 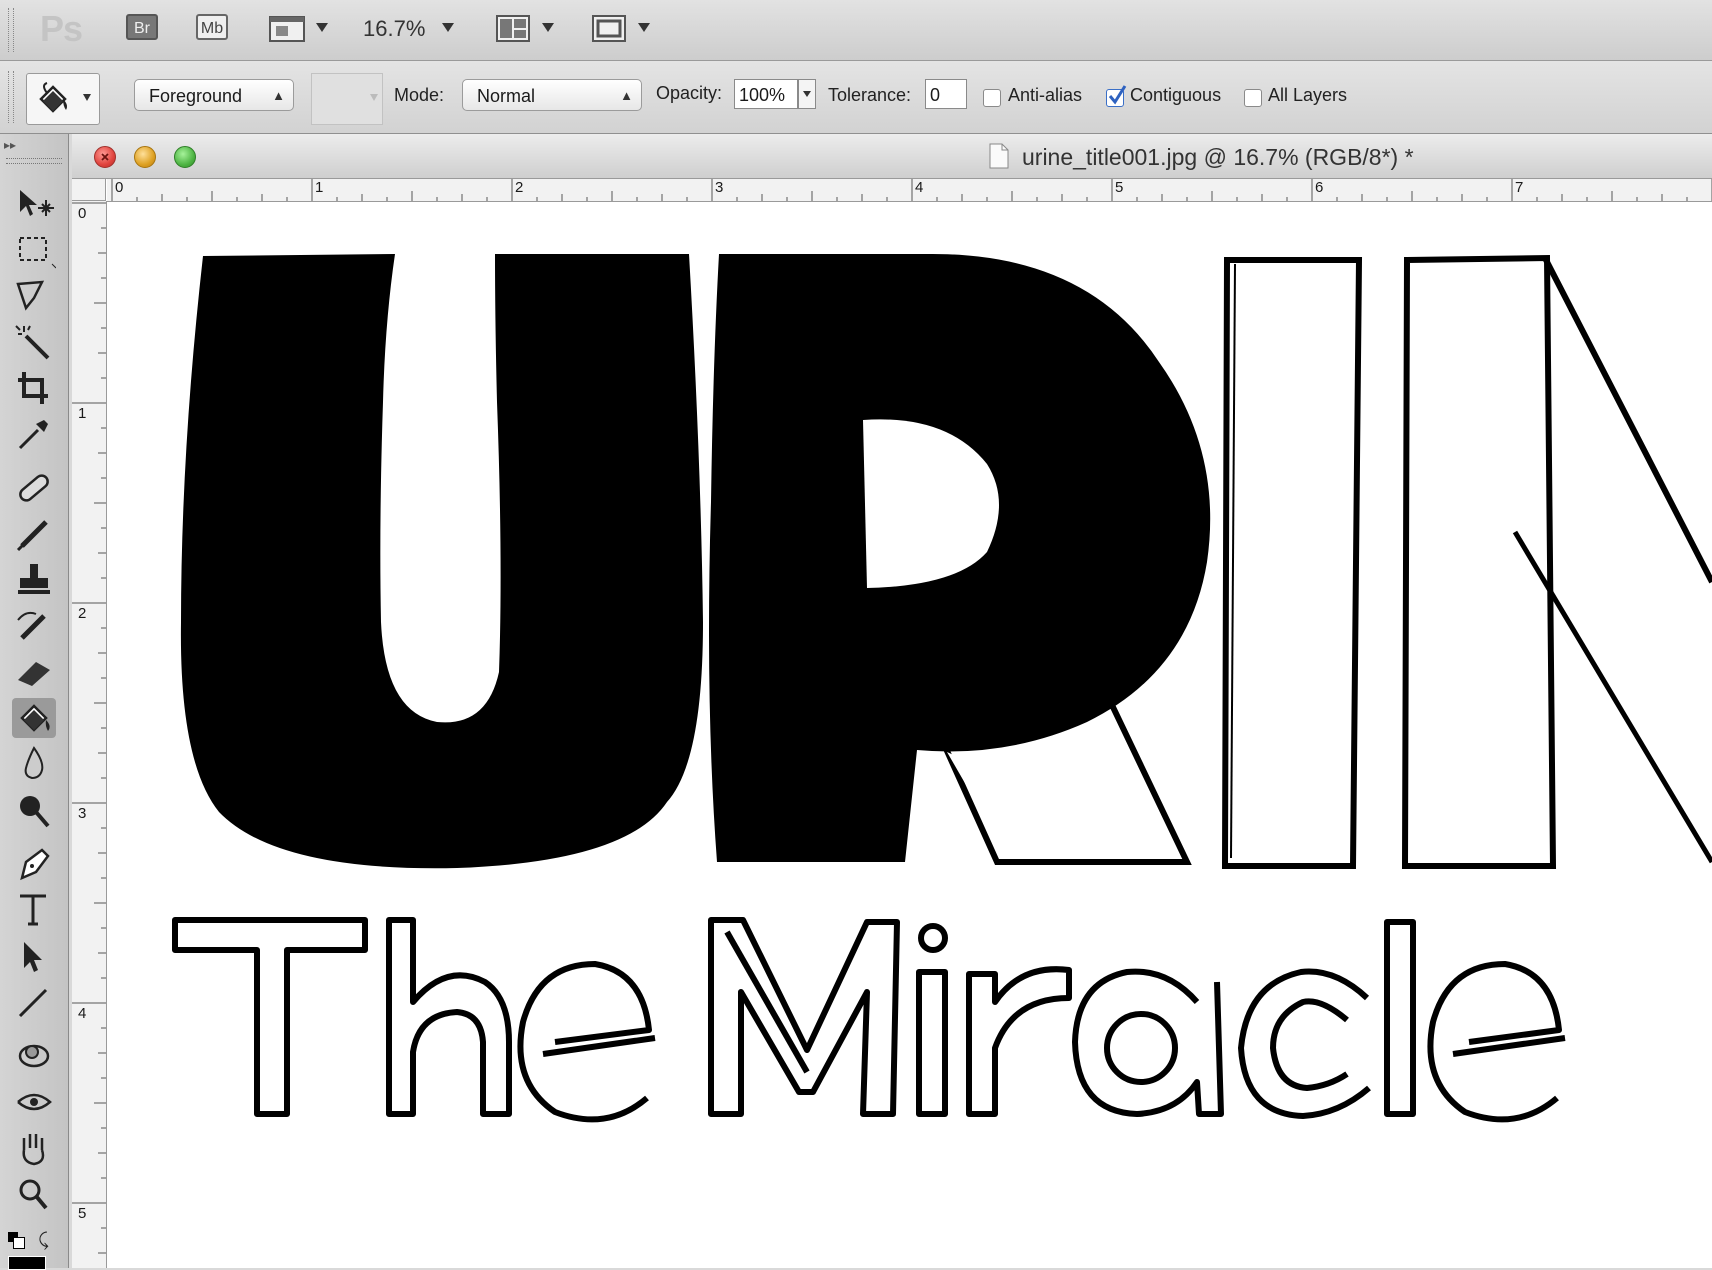 What do you see at coordinates (869, 1020) in the screenshot?
I see `subtitle-lettering-the-miracle` at bounding box center [869, 1020].